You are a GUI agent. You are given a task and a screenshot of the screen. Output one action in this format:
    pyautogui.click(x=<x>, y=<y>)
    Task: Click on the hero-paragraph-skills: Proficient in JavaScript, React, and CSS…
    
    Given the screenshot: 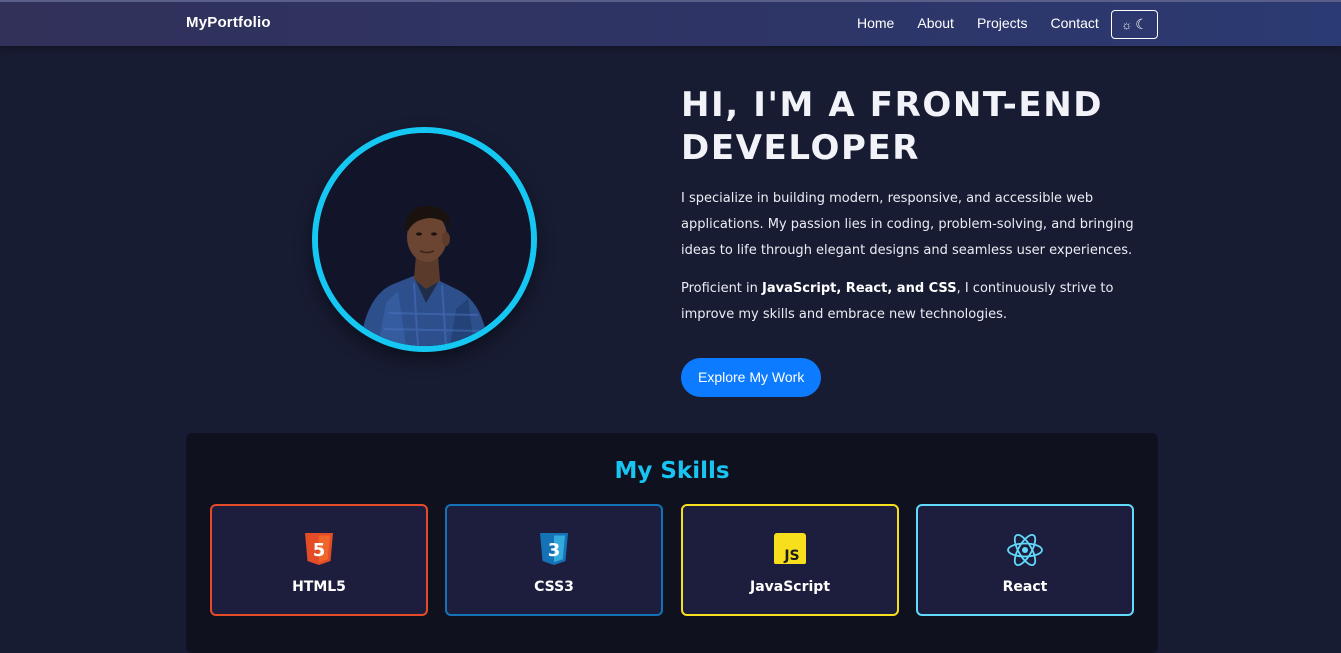 What is the action you would take?
    pyautogui.click(x=916, y=302)
    